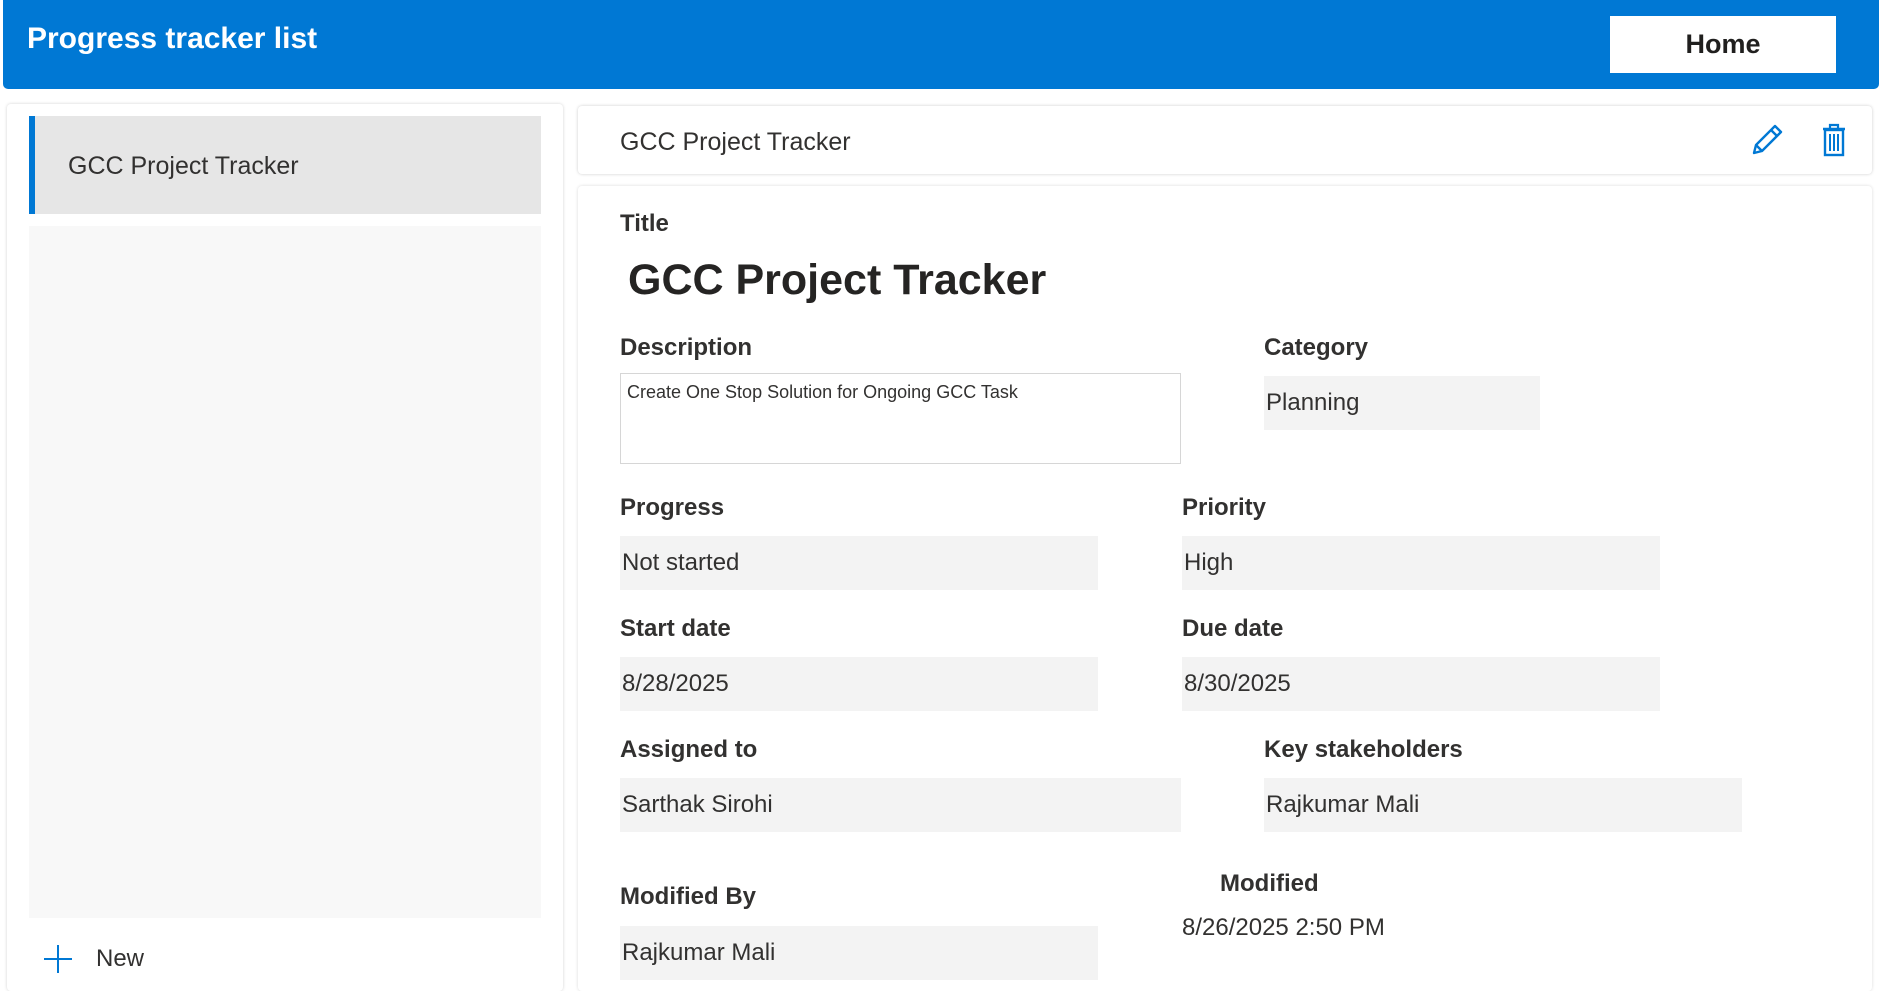 The height and width of the screenshot is (991, 1884). What do you see at coordinates (686, 347) in the screenshot?
I see `description-label: Description` at bounding box center [686, 347].